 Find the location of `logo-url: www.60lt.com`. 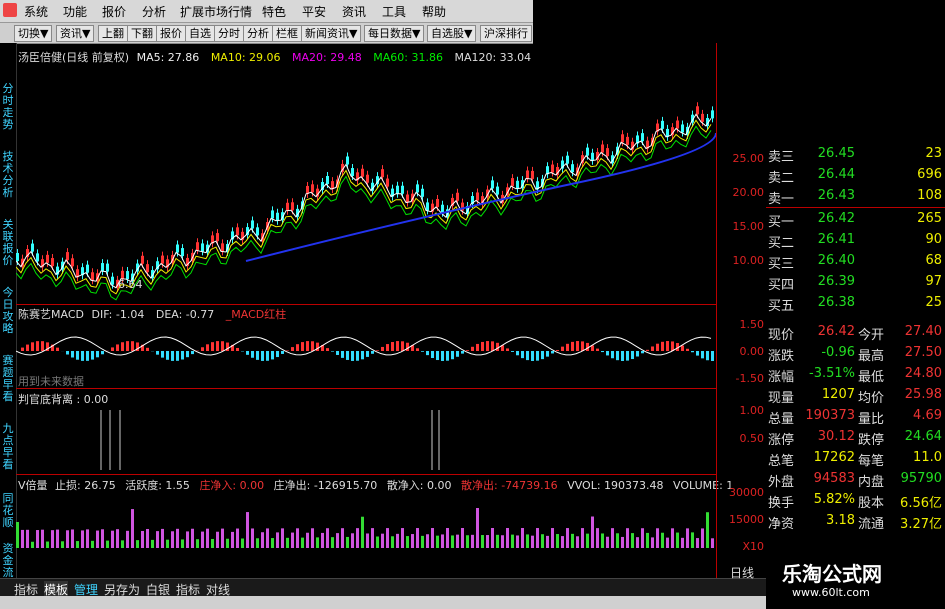

logo-url: www.60lt.com is located at coordinates (831, 592).